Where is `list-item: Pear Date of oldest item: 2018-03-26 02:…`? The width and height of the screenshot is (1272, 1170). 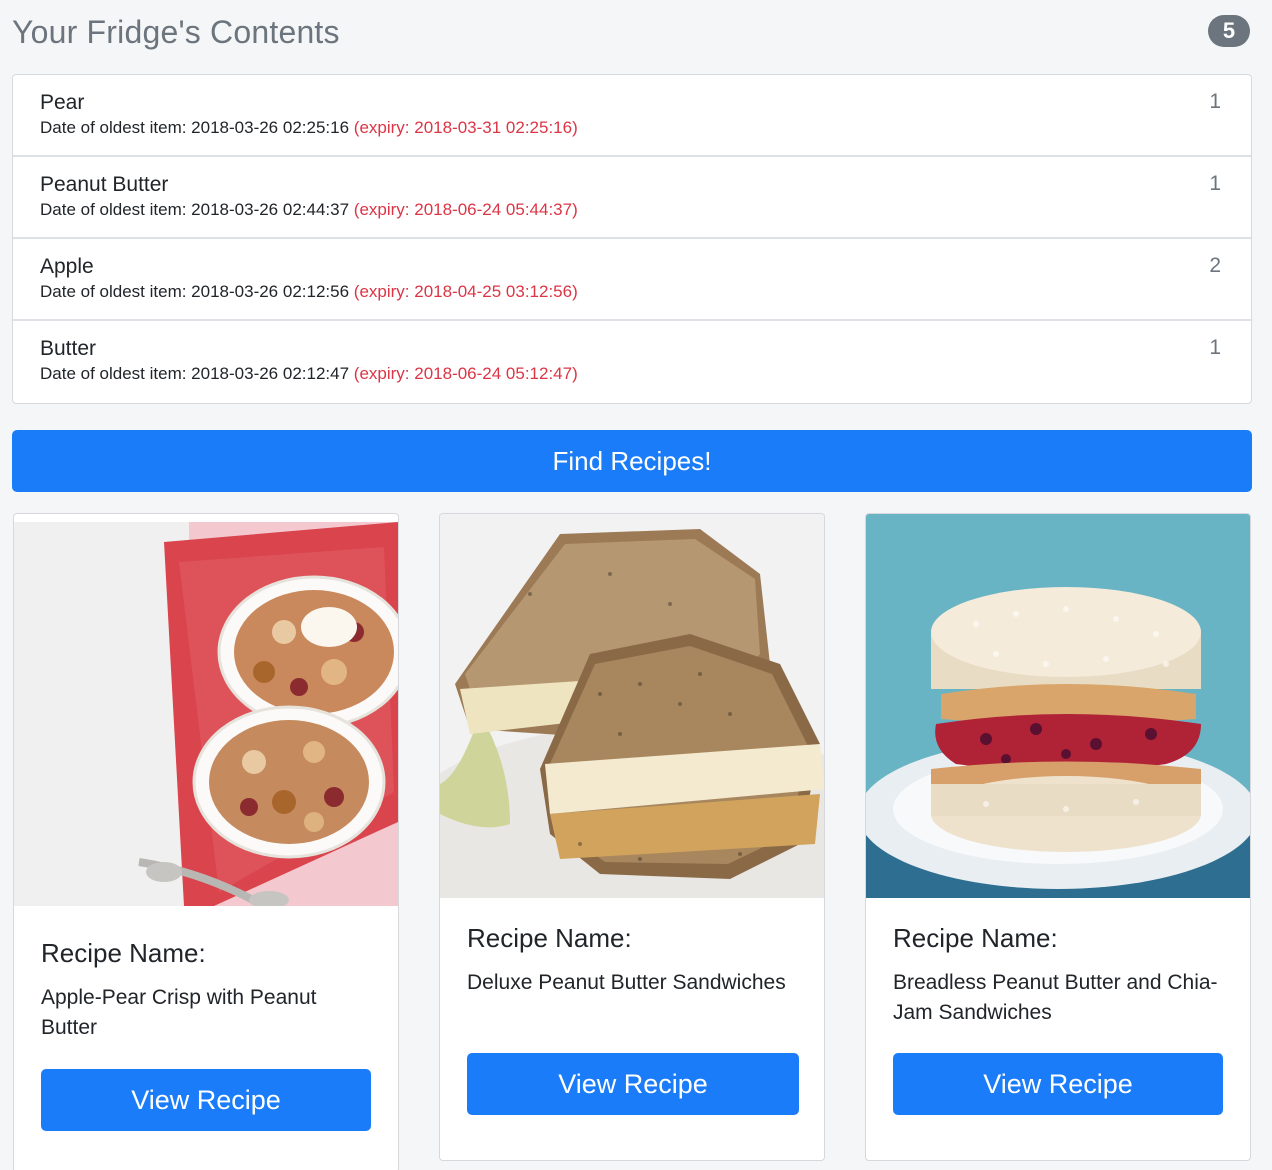 list-item: Pear Date of oldest item: 2018-03-26 02:… is located at coordinates (632, 116).